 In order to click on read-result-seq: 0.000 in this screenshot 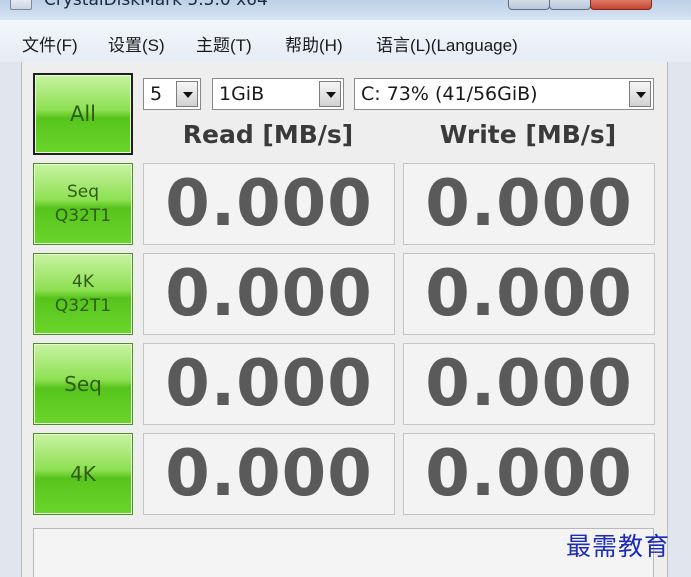, I will do `click(269, 384)`.